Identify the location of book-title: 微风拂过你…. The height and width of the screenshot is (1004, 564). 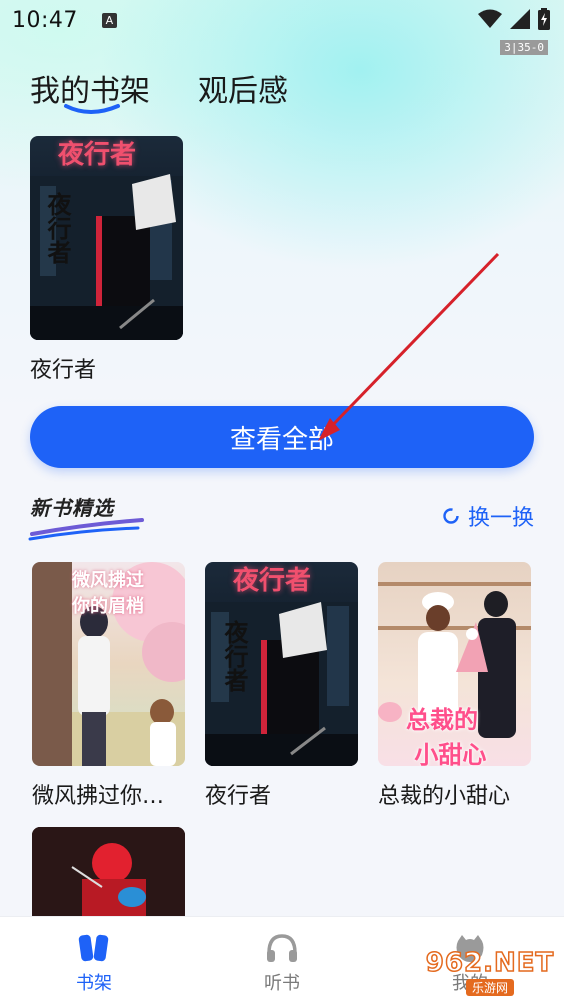
(98, 796).